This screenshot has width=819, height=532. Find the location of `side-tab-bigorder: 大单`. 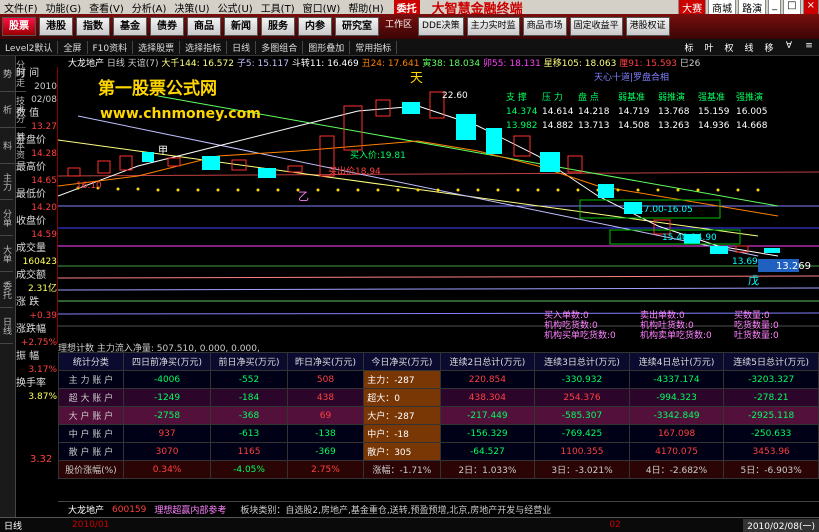

side-tab-bigorder: 大单 is located at coordinates (6, 254).